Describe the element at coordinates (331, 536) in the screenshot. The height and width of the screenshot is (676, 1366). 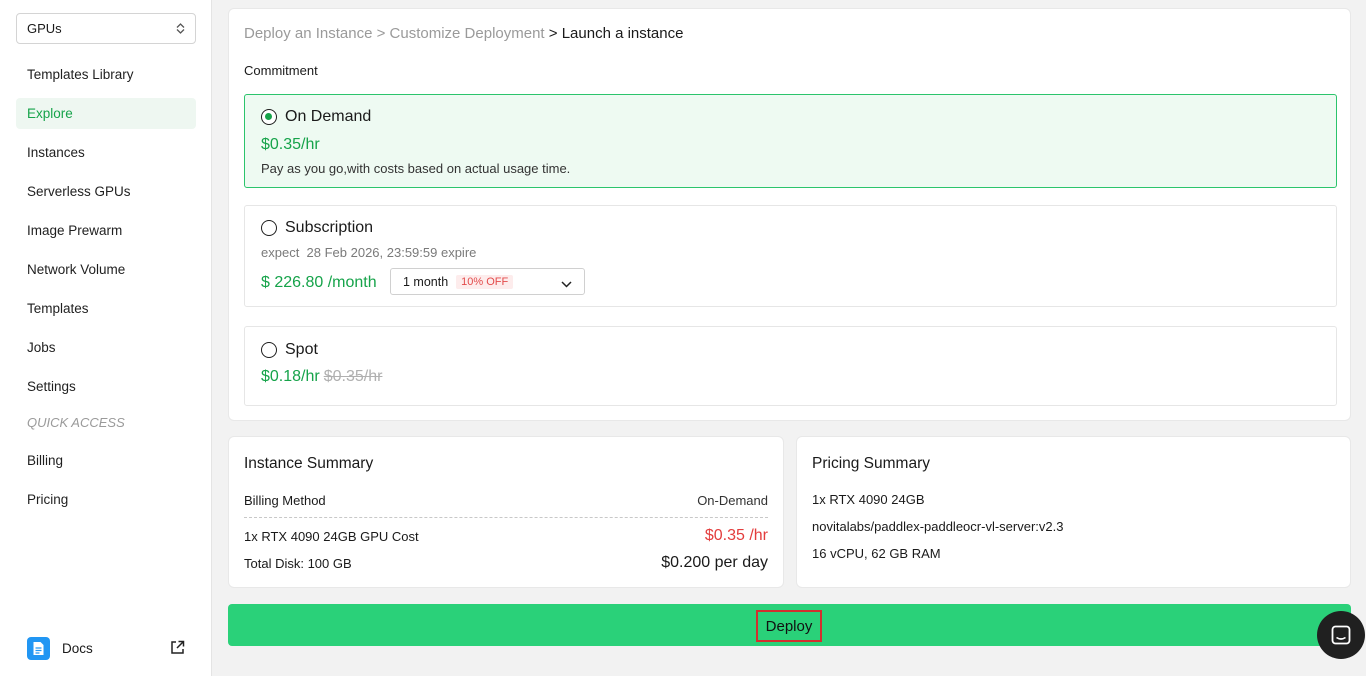
I see `gpu-cost-label: 1x RTX 4090 24GB GPU Cost` at that location.